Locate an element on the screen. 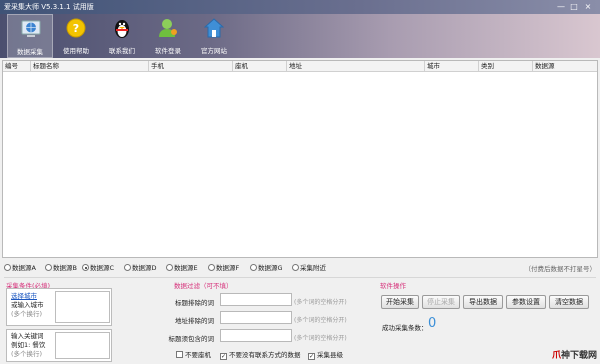 The width and height of the screenshot is (600, 364). toolbar-contact: 联系我们 is located at coordinates (122, 36).